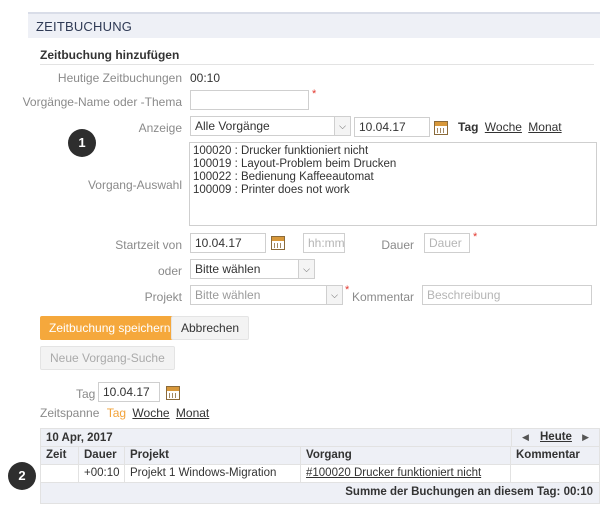 The image size is (600, 507). Describe the element at coordinates (397, 245) in the screenshot. I see `duration-label: Dauer` at that location.